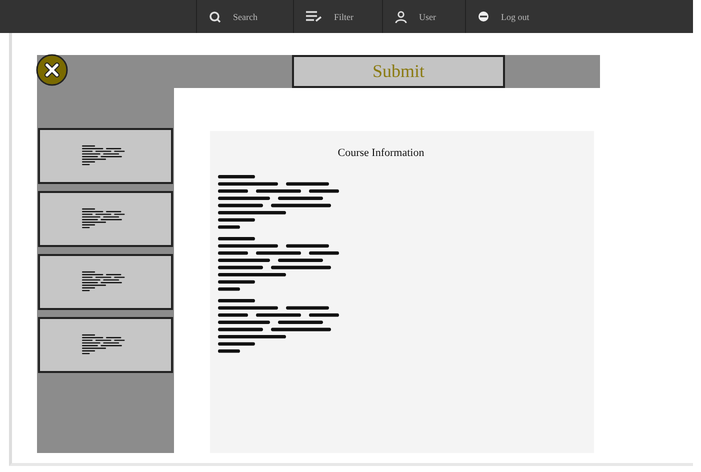 The width and height of the screenshot is (701, 472). What do you see at coordinates (245, 17) in the screenshot?
I see `top-bar-link: Search` at bounding box center [245, 17].